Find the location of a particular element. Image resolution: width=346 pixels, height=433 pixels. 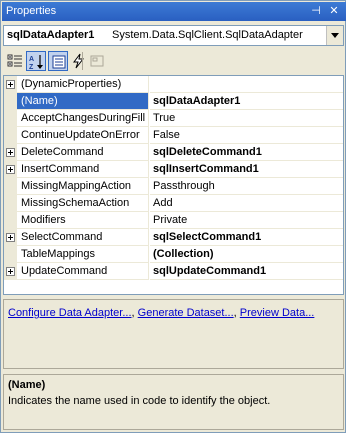

property-row: SelectCommand sqlSelectCommand1 is located at coordinates (173, 237).